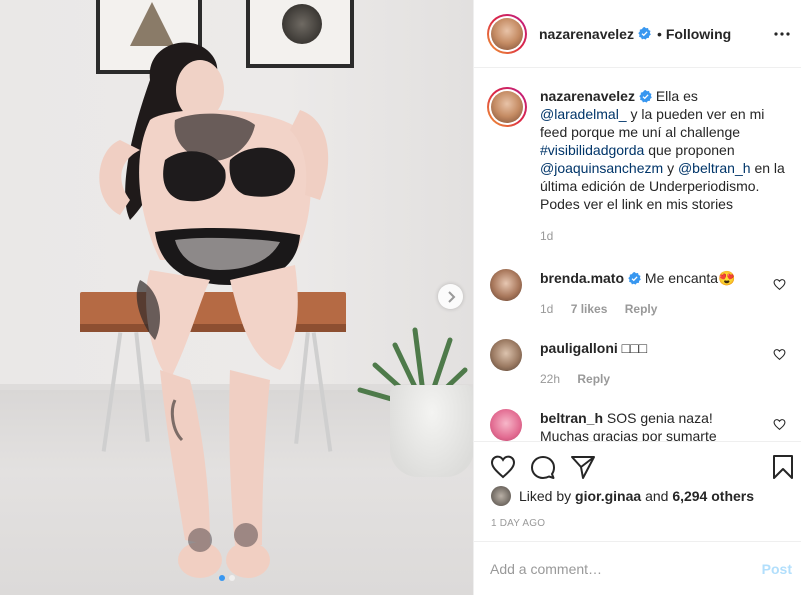 The image size is (801, 595). Describe the element at coordinates (640, 363) in the screenshot. I see `comment-item: pauligalloni □□□ 22h Reply` at that location.